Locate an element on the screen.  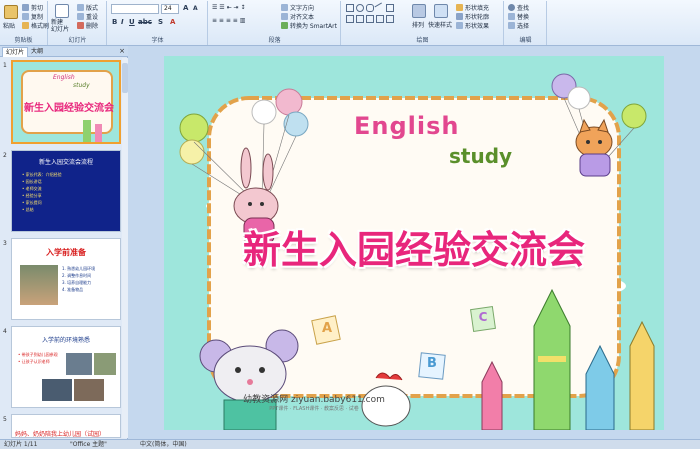
shape-effects-button: 形状效果 is located at coordinates (472, 25).